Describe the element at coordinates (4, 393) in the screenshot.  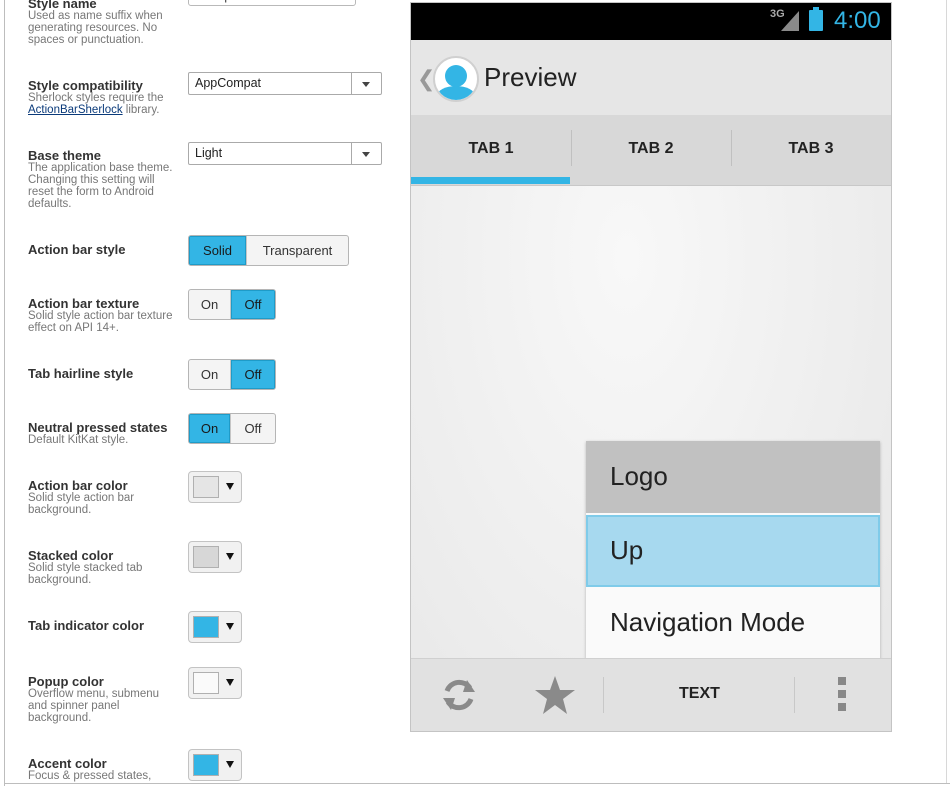
I see `frame-border-left` at that location.